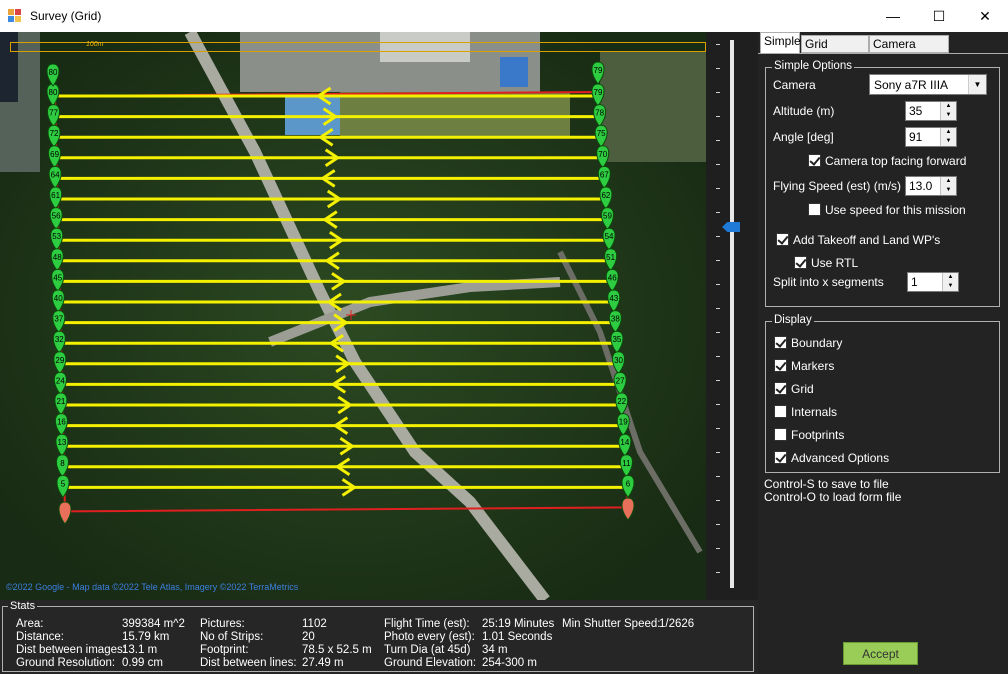  I want to click on markers-checkbox, so click(780, 365).